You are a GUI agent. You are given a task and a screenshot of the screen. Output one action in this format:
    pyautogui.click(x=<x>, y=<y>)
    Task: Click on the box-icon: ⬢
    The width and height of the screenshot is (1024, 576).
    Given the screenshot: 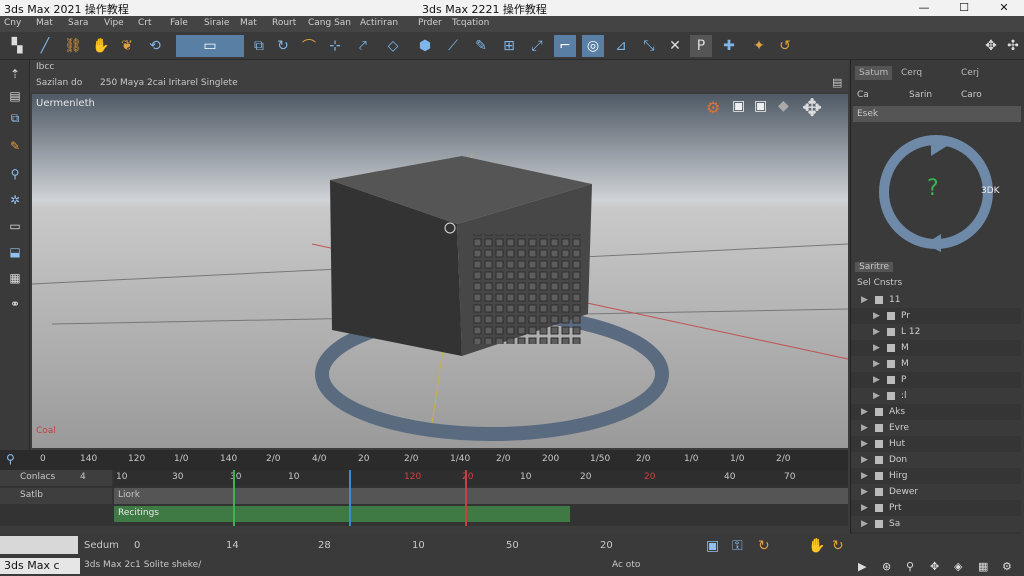 What is the action you would take?
    pyautogui.click(x=425, y=46)
    